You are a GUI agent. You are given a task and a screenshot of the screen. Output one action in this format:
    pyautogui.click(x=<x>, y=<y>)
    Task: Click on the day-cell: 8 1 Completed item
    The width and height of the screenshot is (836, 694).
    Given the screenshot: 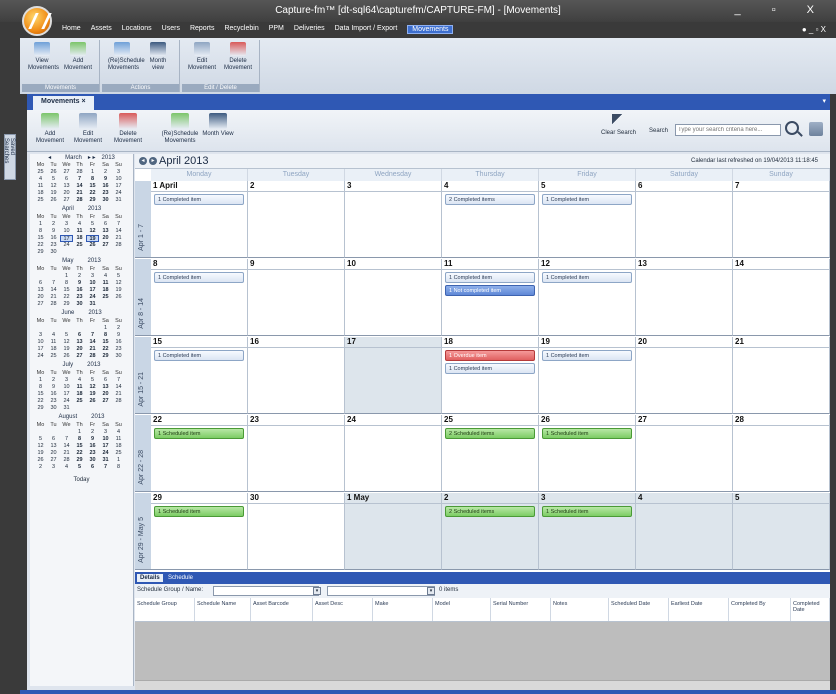 What is the action you would take?
    pyautogui.click(x=199, y=297)
    